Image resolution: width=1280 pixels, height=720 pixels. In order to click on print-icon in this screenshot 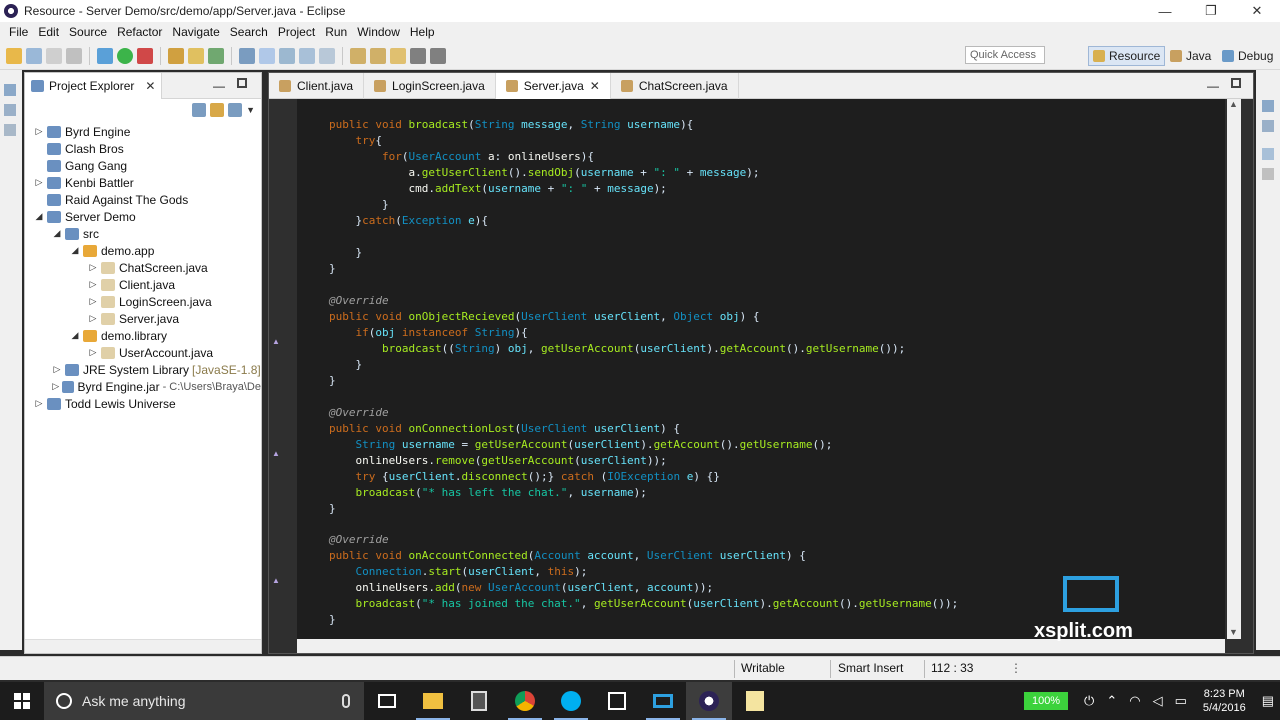, I will do `click(74, 55)`.